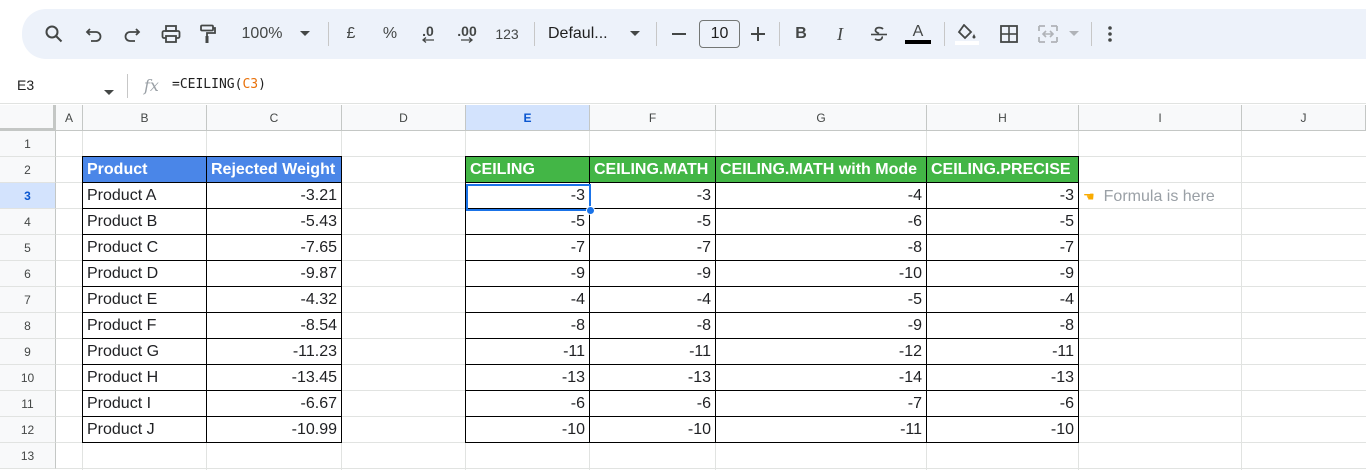 The width and height of the screenshot is (1366, 470). What do you see at coordinates (305, 34) in the screenshot?
I see `zoom-dropdown-icon` at bounding box center [305, 34].